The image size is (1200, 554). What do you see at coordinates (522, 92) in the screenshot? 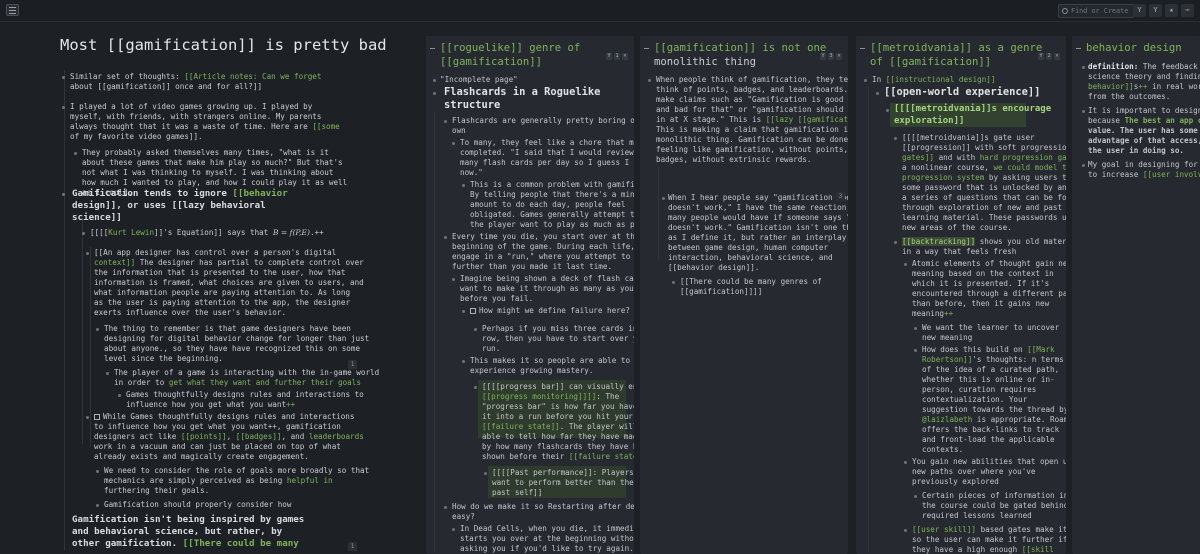
I see `block-heading: Flashcards in a Roguelike` at bounding box center [522, 92].